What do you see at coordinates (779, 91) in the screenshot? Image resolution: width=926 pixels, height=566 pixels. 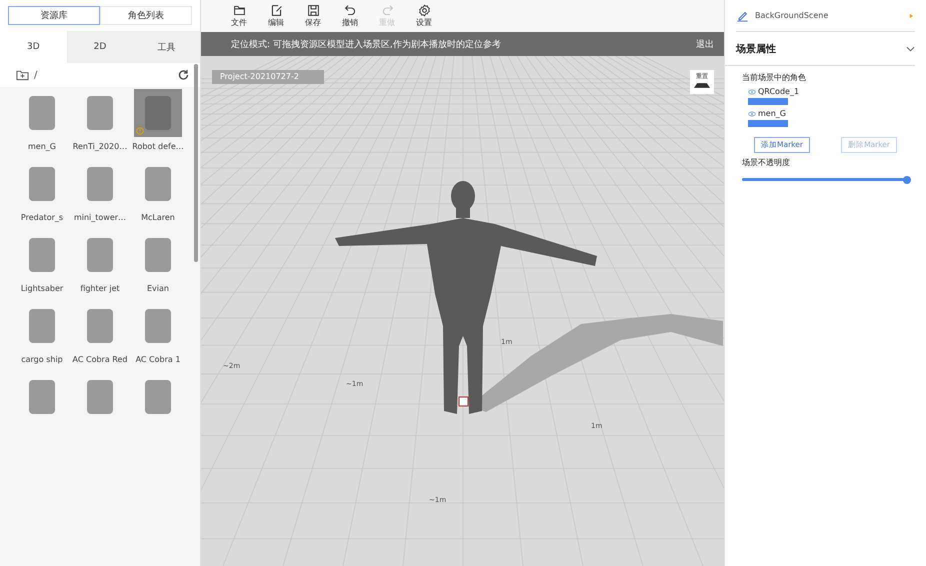 I see `role-name: QRCode_1` at bounding box center [779, 91].